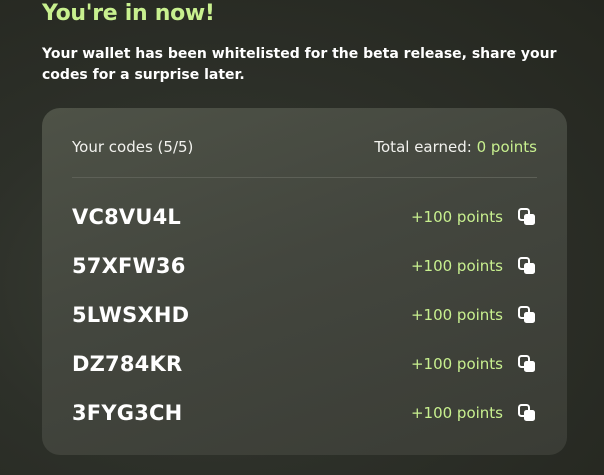  I want to click on total-earned-value: 0 points, so click(506, 147).